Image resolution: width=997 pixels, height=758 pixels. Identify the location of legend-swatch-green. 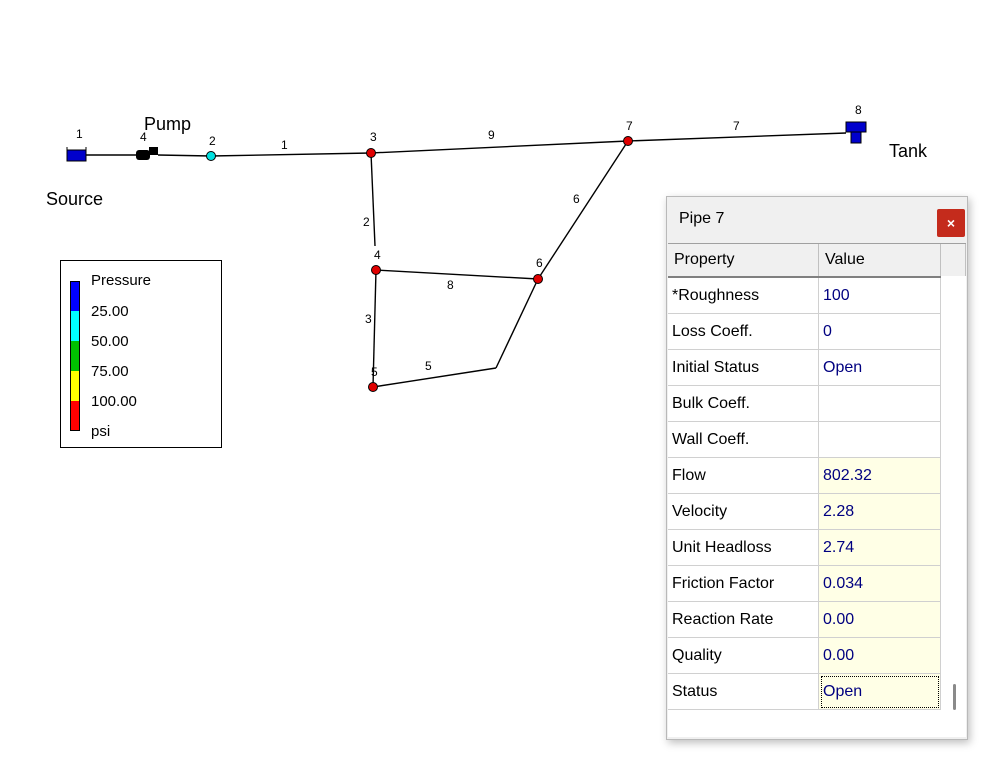
(75, 356).